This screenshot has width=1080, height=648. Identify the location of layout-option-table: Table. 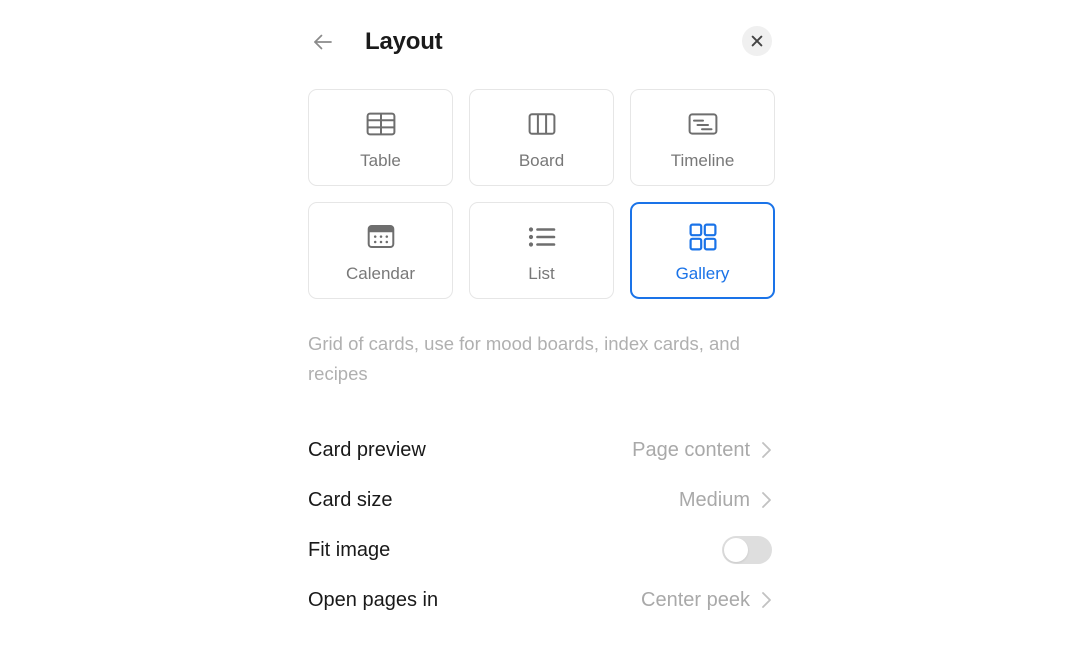
(380, 137).